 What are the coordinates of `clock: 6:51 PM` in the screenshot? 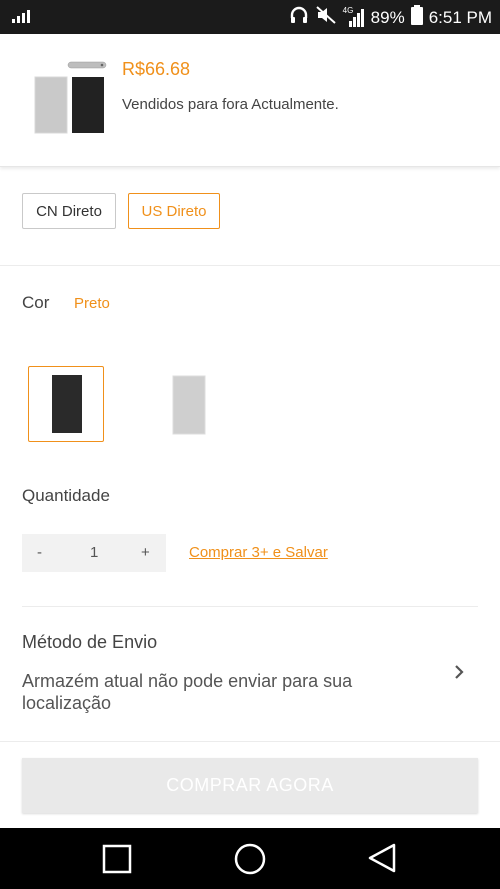 It's located at (460, 17).